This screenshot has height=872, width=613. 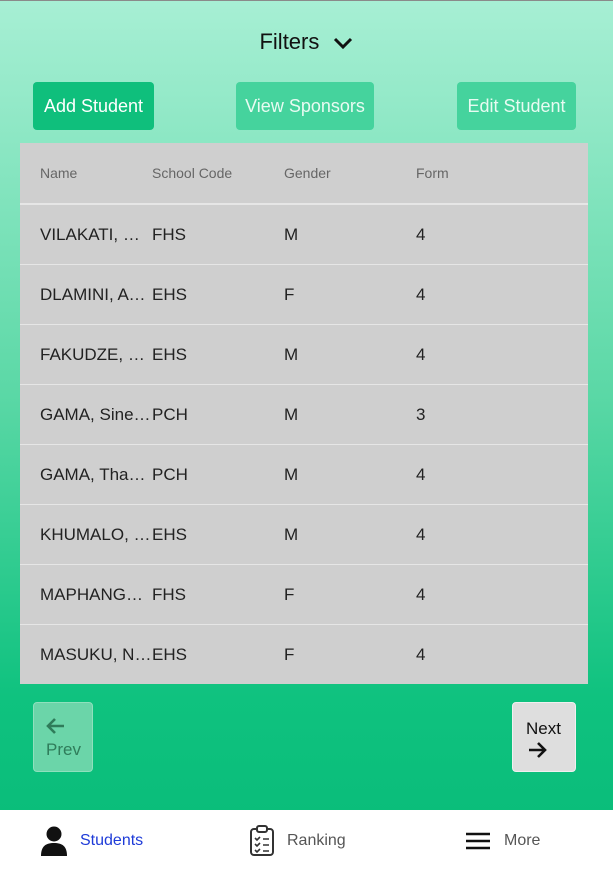 What do you see at coordinates (482, 173) in the screenshot?
I see `column-header-form: Form` at bounding box center [482, 173].